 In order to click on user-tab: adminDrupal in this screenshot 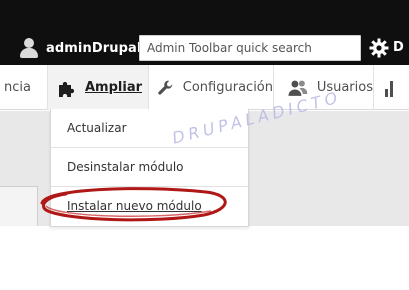, I will do `click(80, 48)`.